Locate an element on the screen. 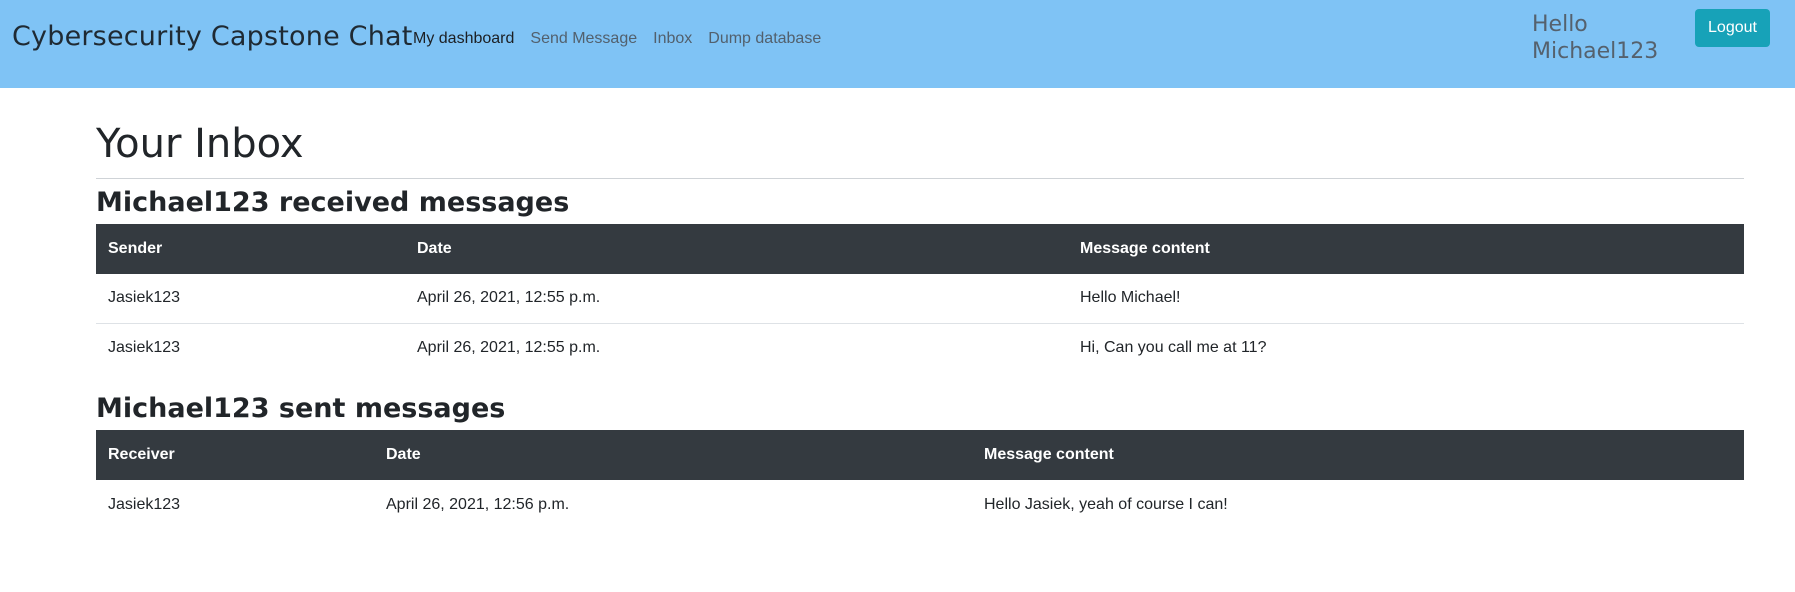 The height and width of the screenshot is (592, 1795). message-cell: Hi, Can you call me at 11? is located at coordinates (1406, 347).